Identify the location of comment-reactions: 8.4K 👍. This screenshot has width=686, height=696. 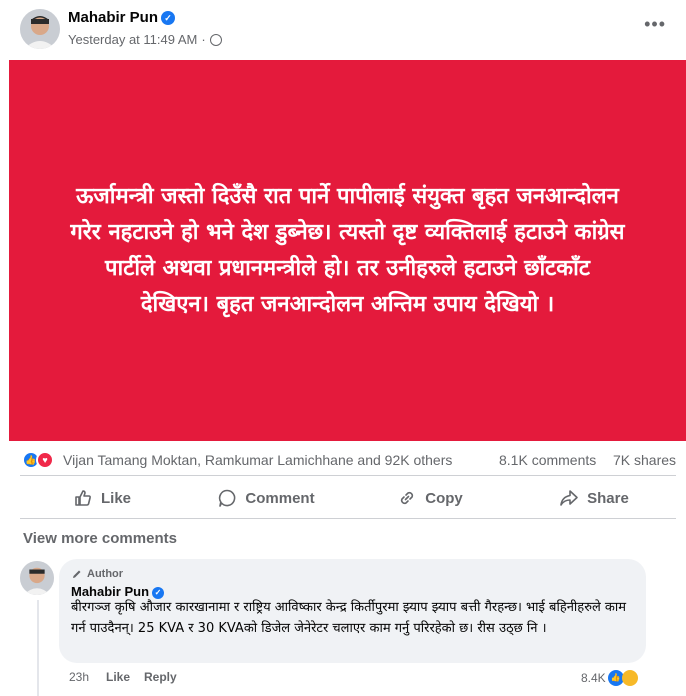
(609, 678).